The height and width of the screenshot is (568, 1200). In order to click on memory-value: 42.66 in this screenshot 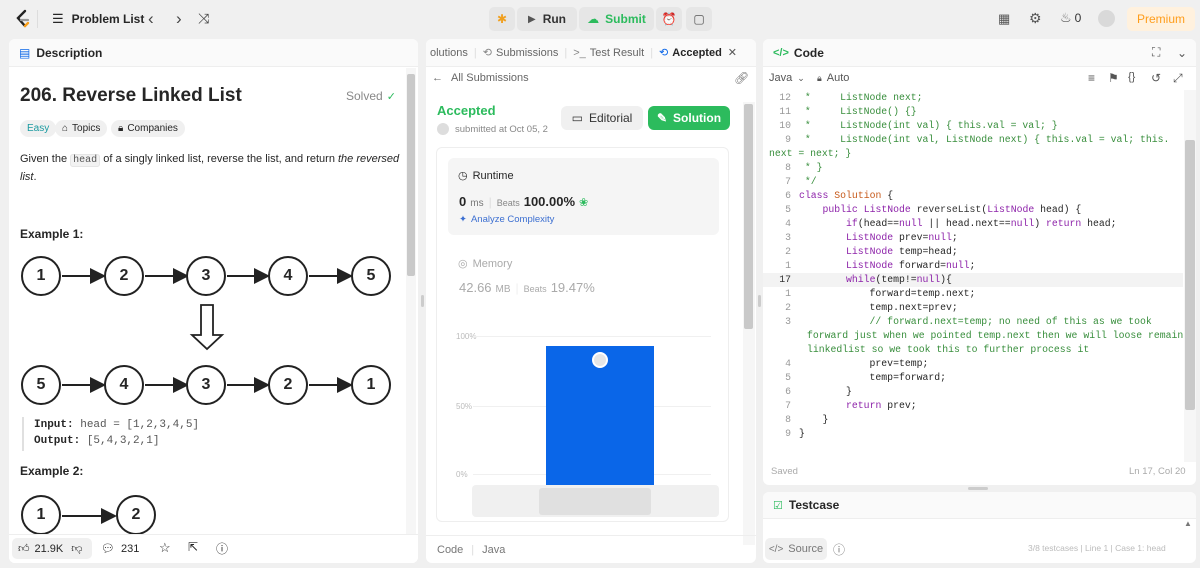, I will do `click(475, 287)`.